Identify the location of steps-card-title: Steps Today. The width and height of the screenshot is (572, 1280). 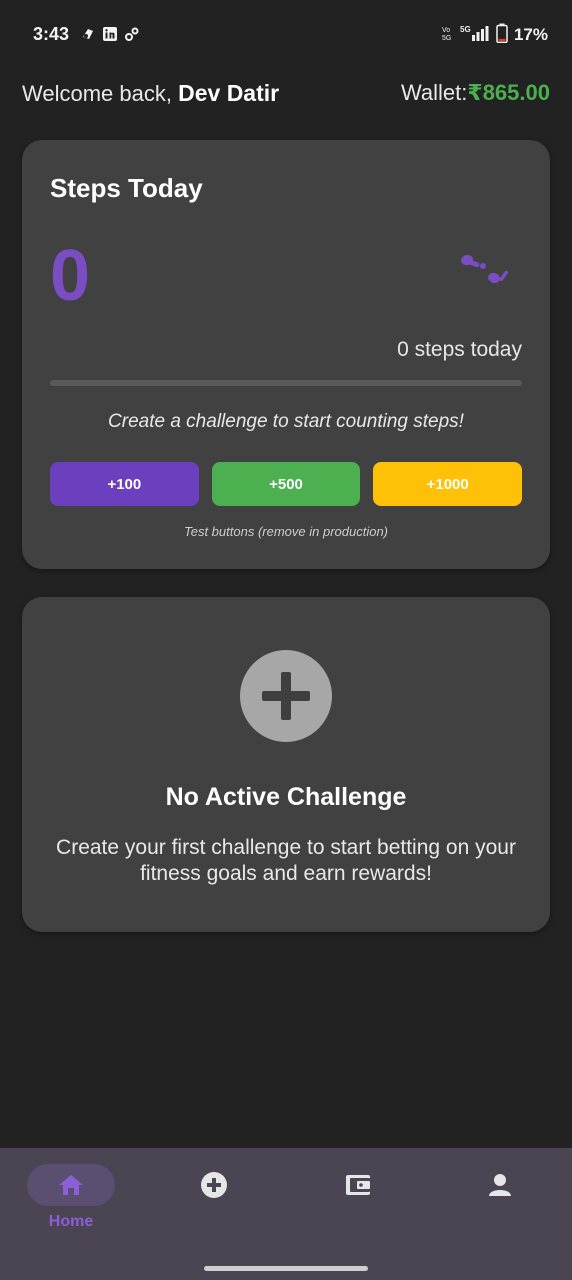
(126, 188).